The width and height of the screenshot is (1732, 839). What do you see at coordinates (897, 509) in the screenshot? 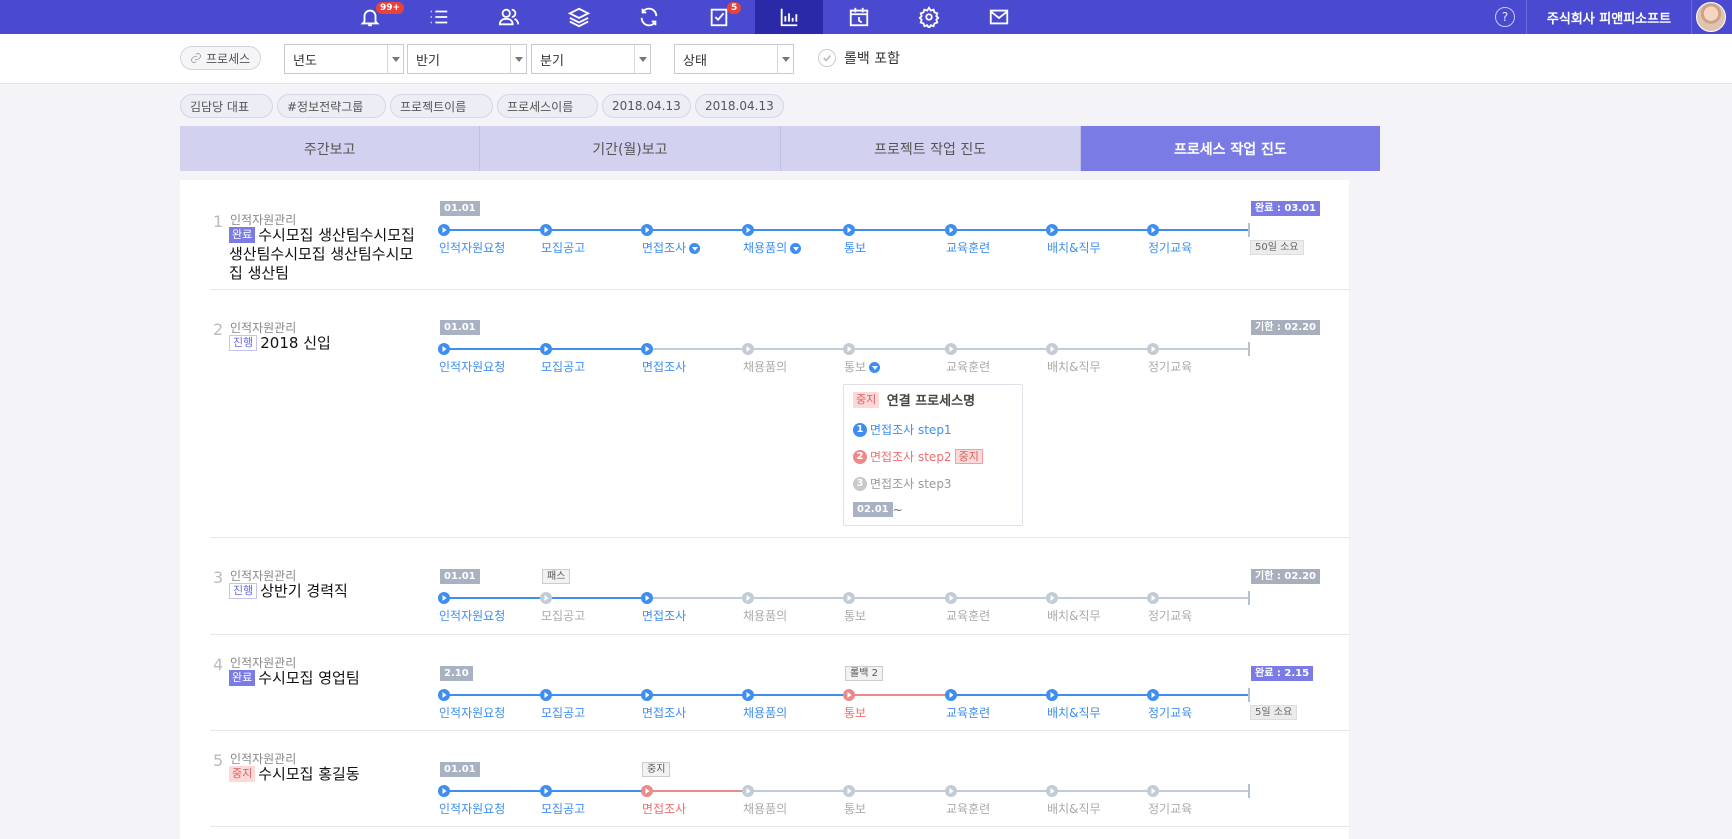
I see `popup-date-suffix: ~` at bounding box center [897, 509].